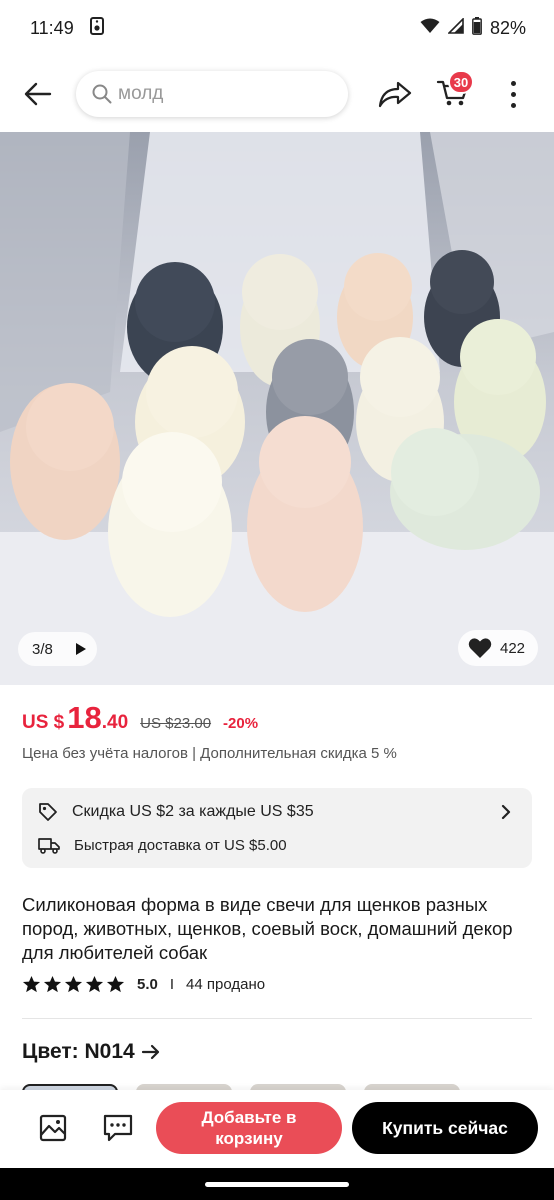 The height and width of the screenshot is (1200, 554). I want to click on heart-icon, so click(480, 648).